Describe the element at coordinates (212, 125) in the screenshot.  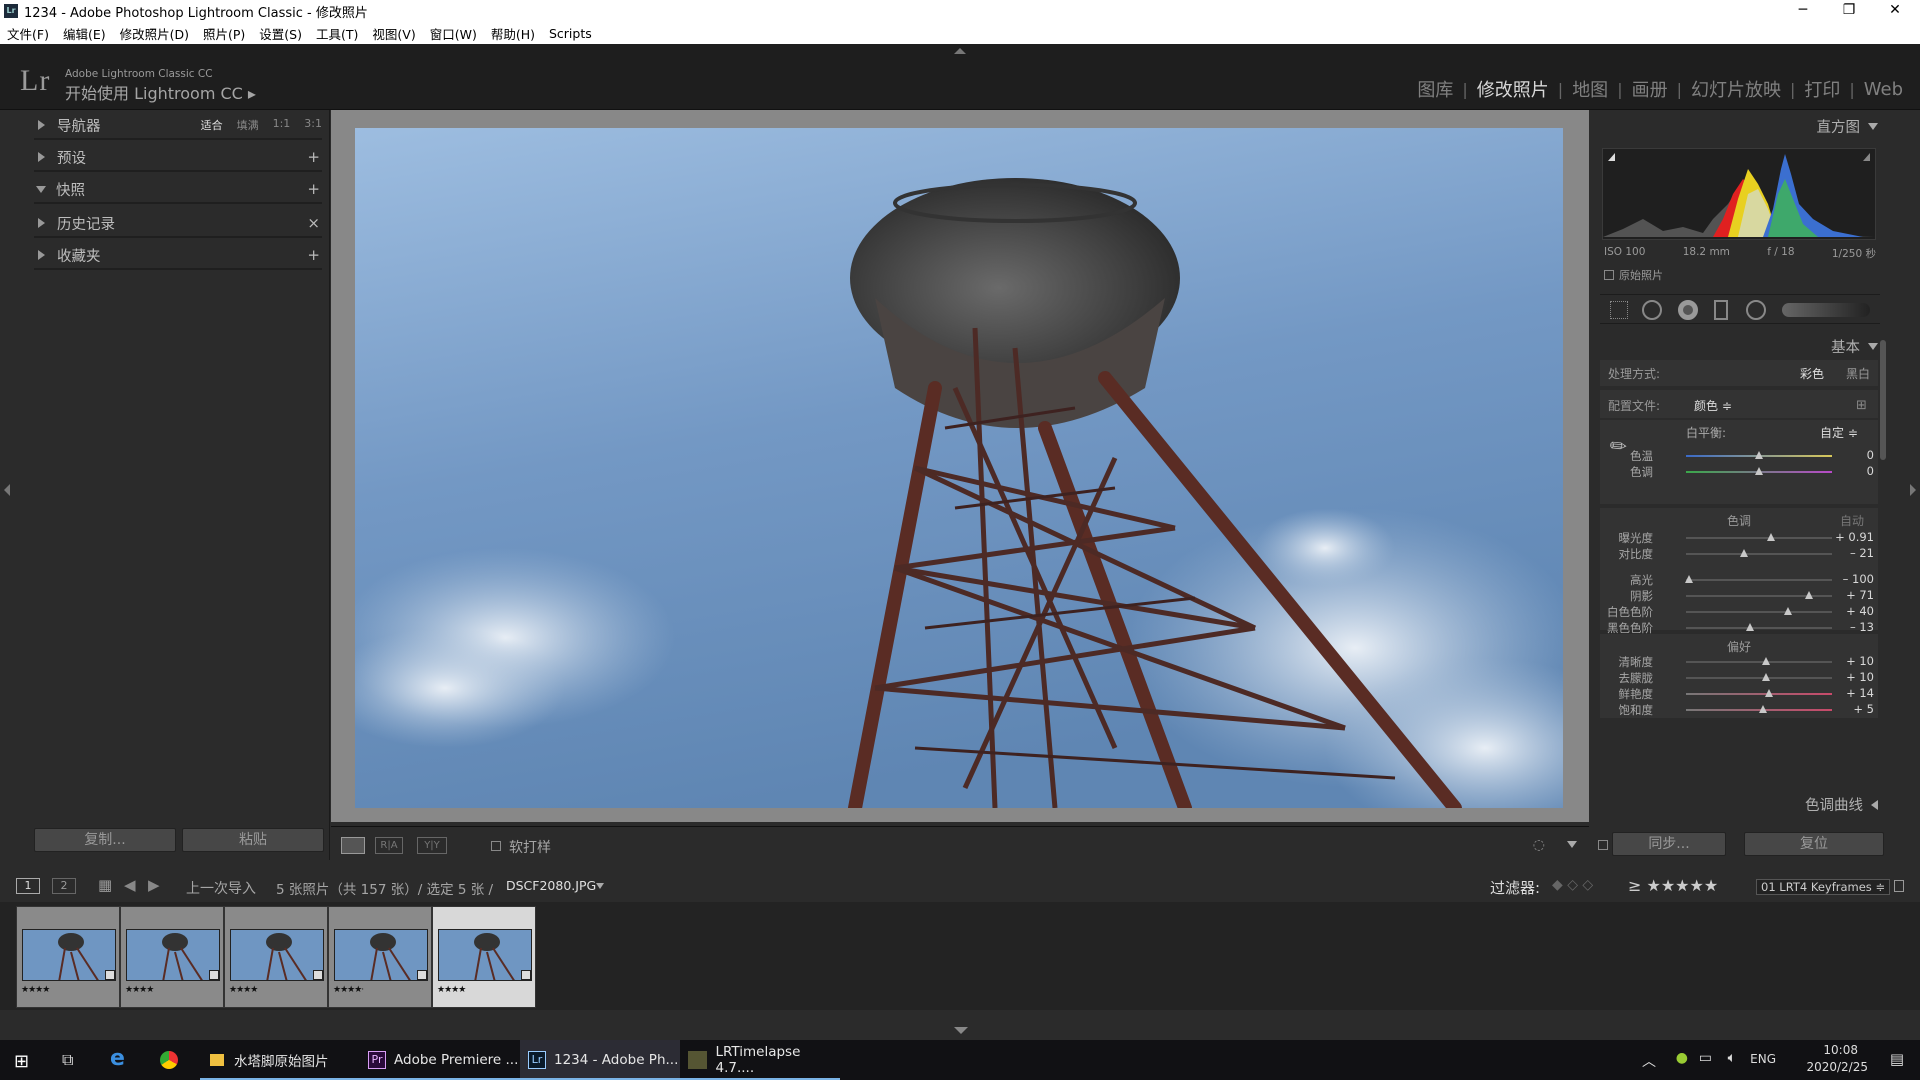
I see `zoom-fit: 适合` at that location.